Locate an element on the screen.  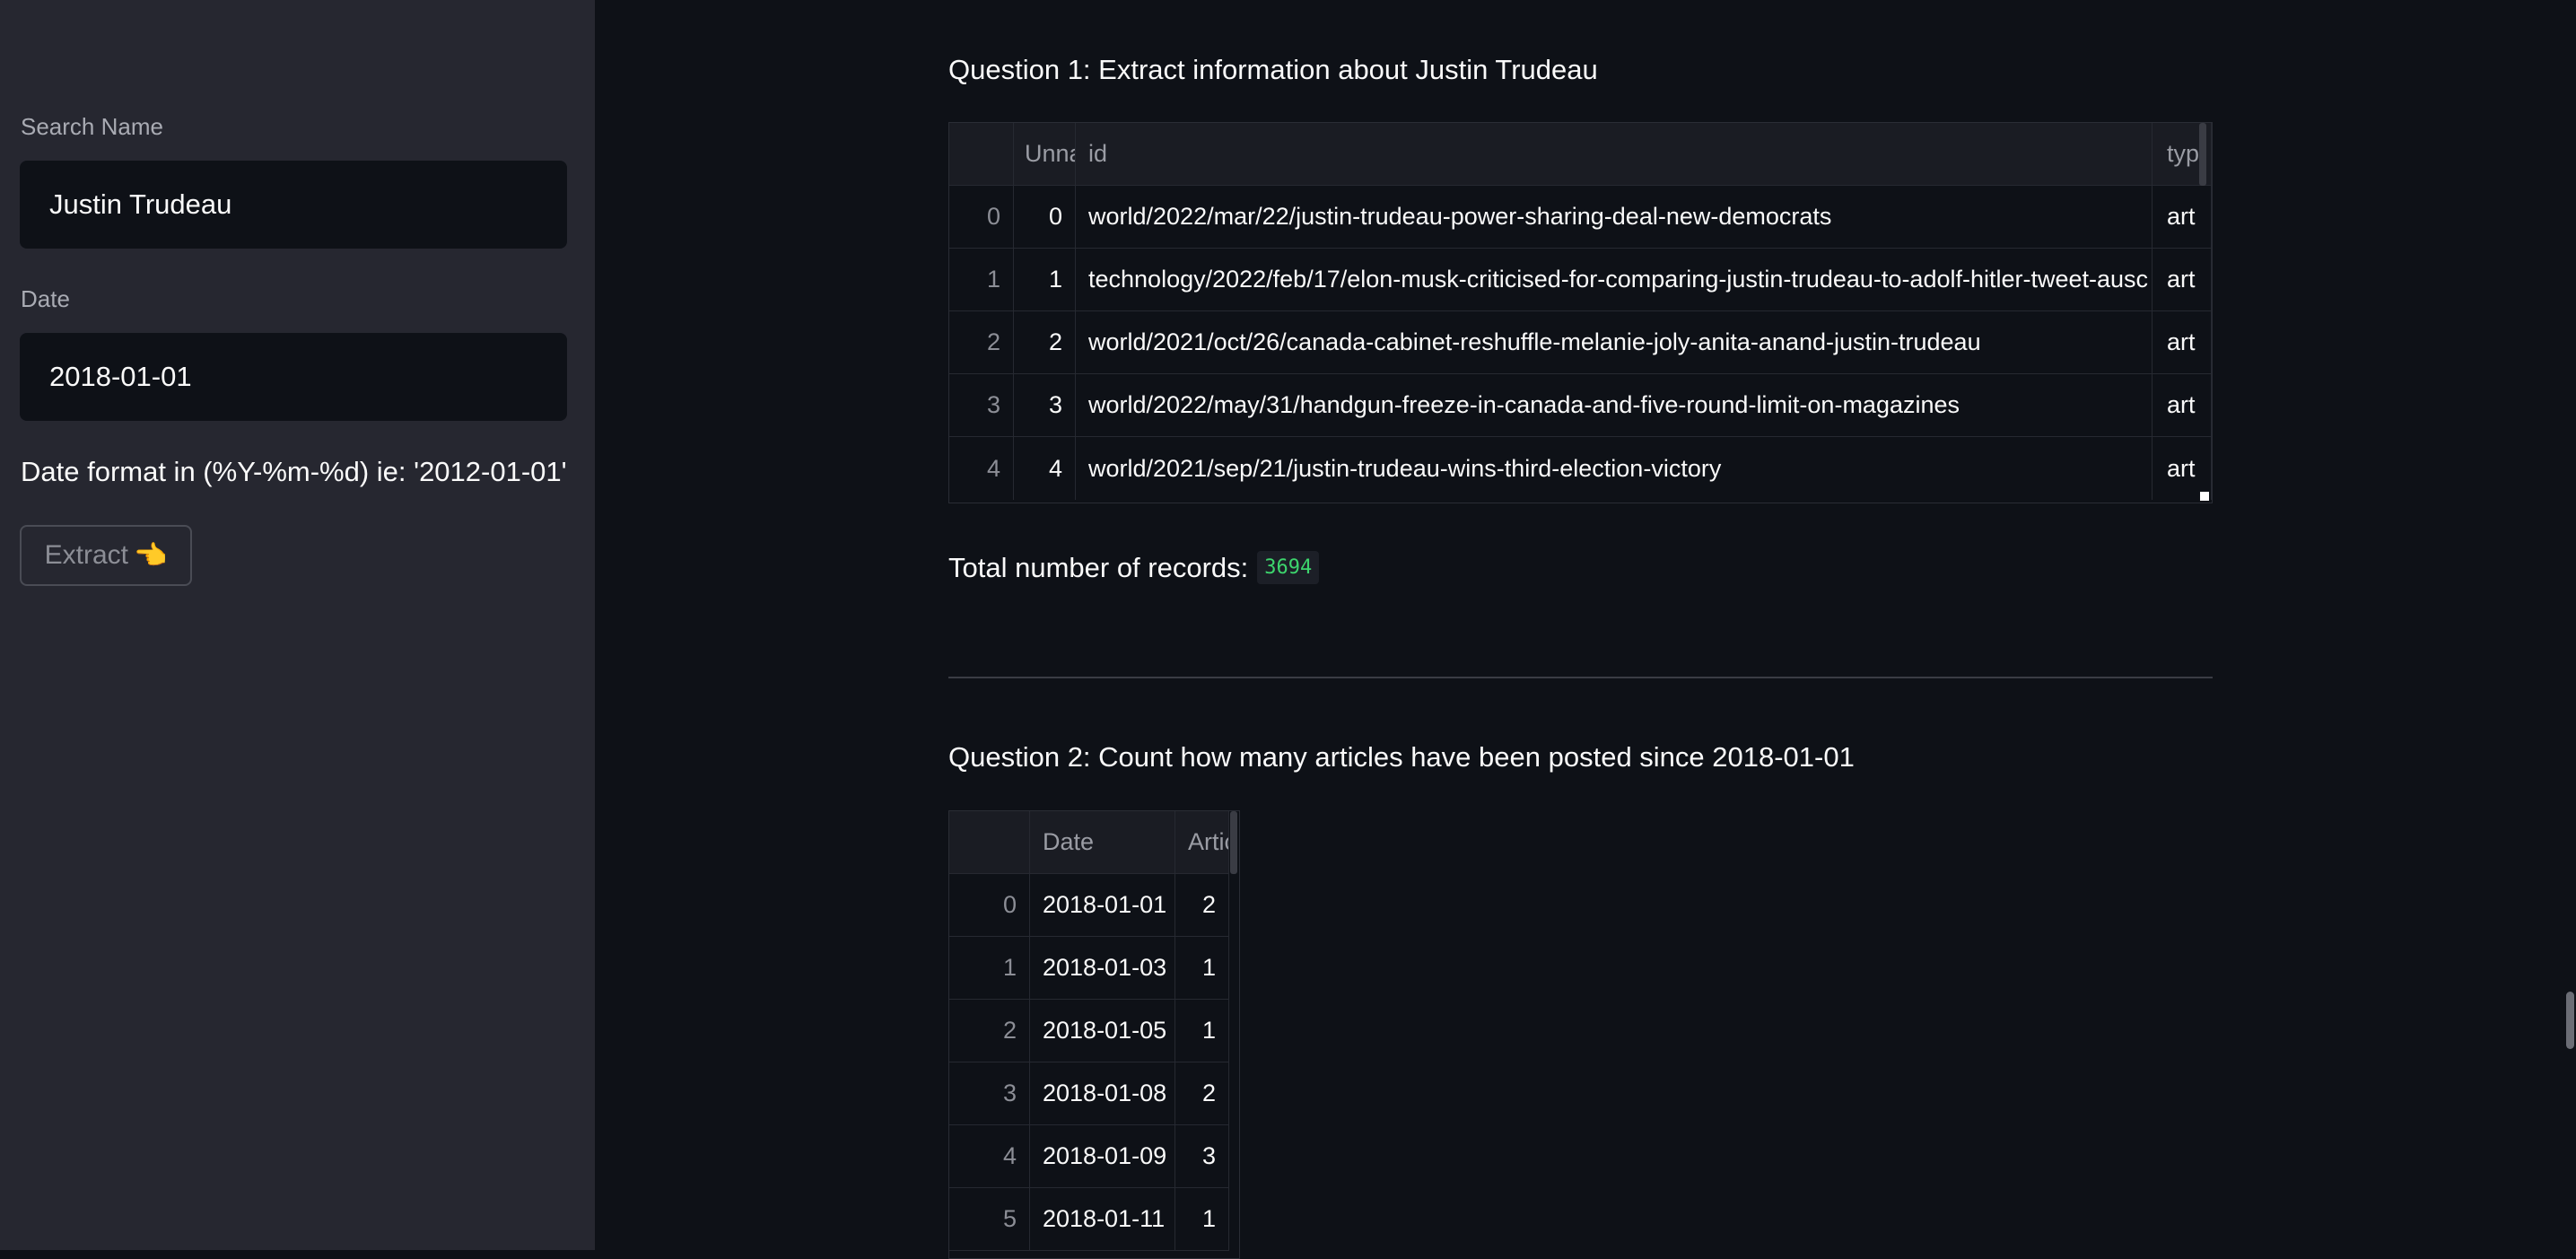
unnamed-cell: 3 is located at coordinates (1045, 405).